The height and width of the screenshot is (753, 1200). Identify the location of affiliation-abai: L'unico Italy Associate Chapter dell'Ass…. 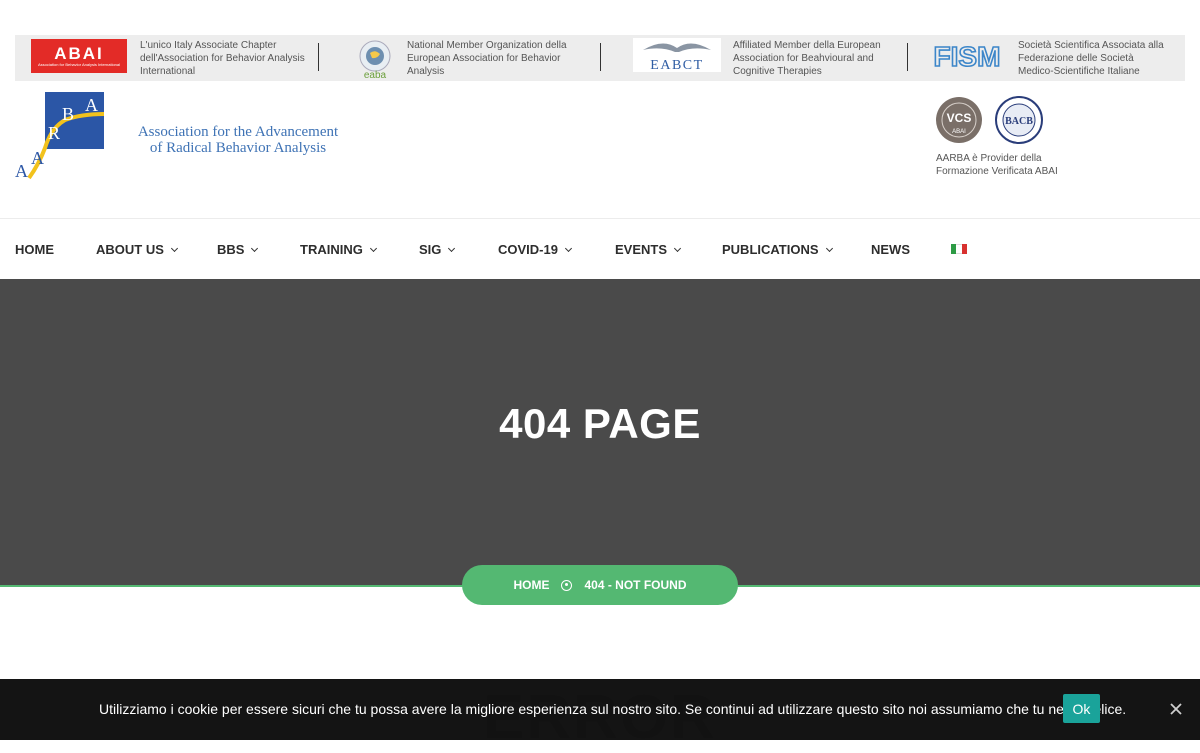
(222, 58).